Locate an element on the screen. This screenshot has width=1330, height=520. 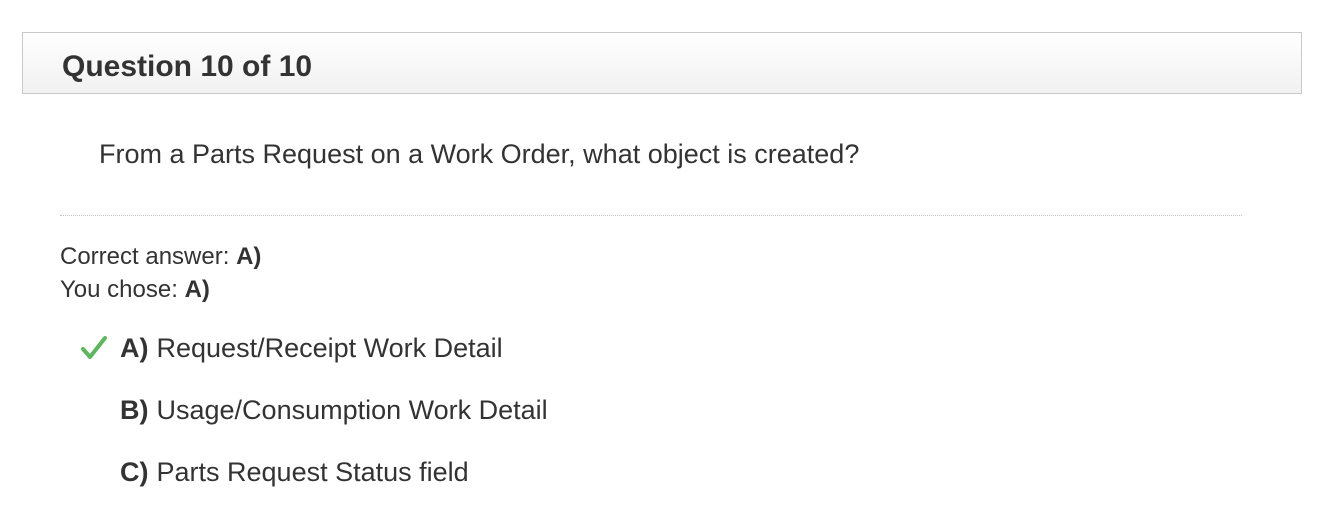
correct-answer-line: Correct answer: A) is located at coordinates (160, 257).